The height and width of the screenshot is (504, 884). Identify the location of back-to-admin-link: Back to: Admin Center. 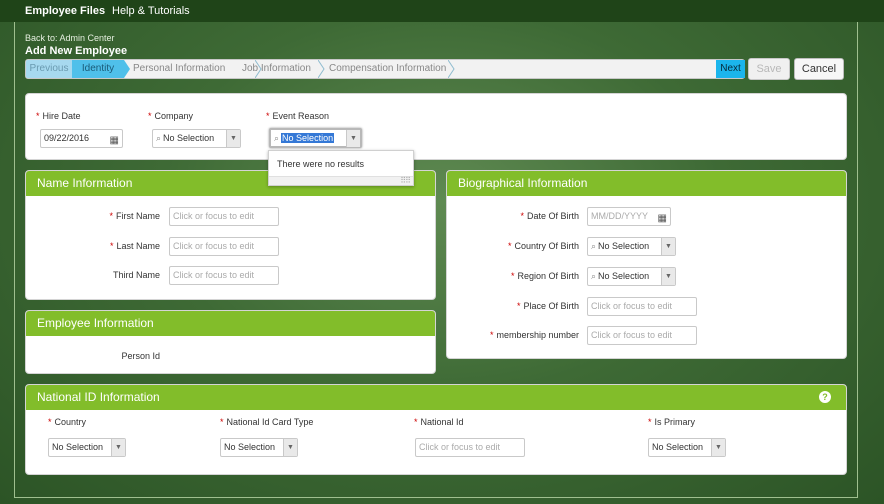
(70, 38).